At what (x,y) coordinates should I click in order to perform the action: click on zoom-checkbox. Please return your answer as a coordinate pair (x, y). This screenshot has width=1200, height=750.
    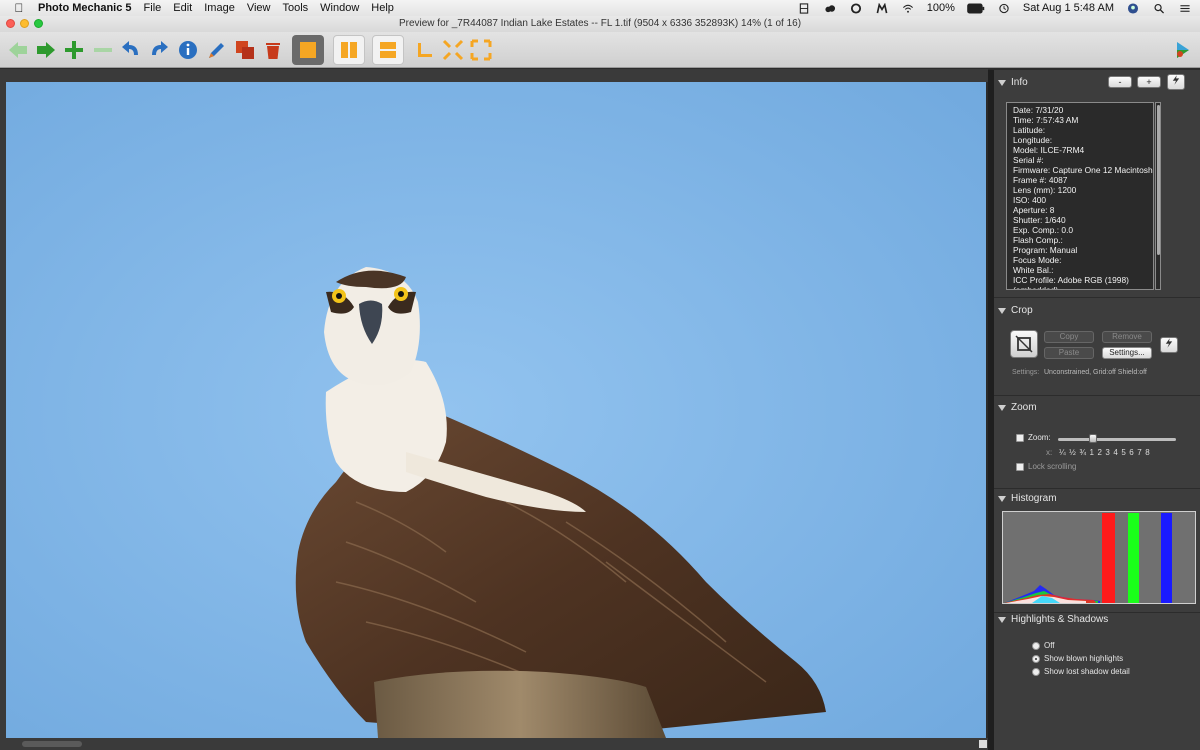
    Looking at the image, I should click on (1020, 438).